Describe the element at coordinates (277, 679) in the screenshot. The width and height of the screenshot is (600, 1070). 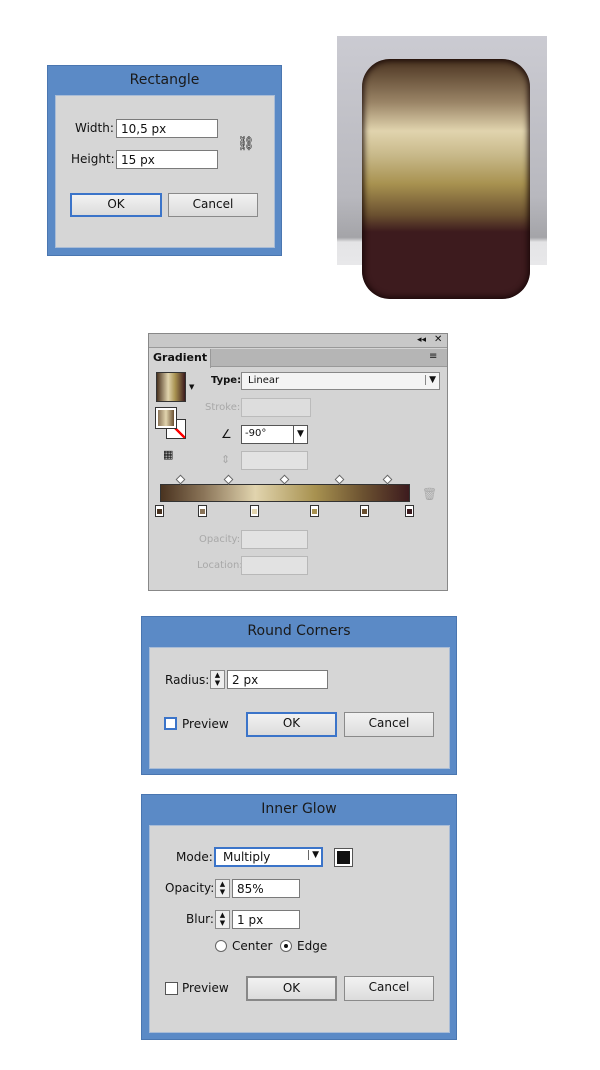
I see `radius-input: 2 px` at that location.